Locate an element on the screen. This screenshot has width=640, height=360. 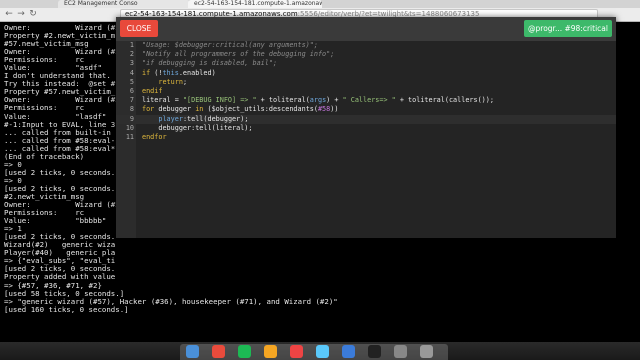
line-number: 1 is located at coordinates (131, 45).